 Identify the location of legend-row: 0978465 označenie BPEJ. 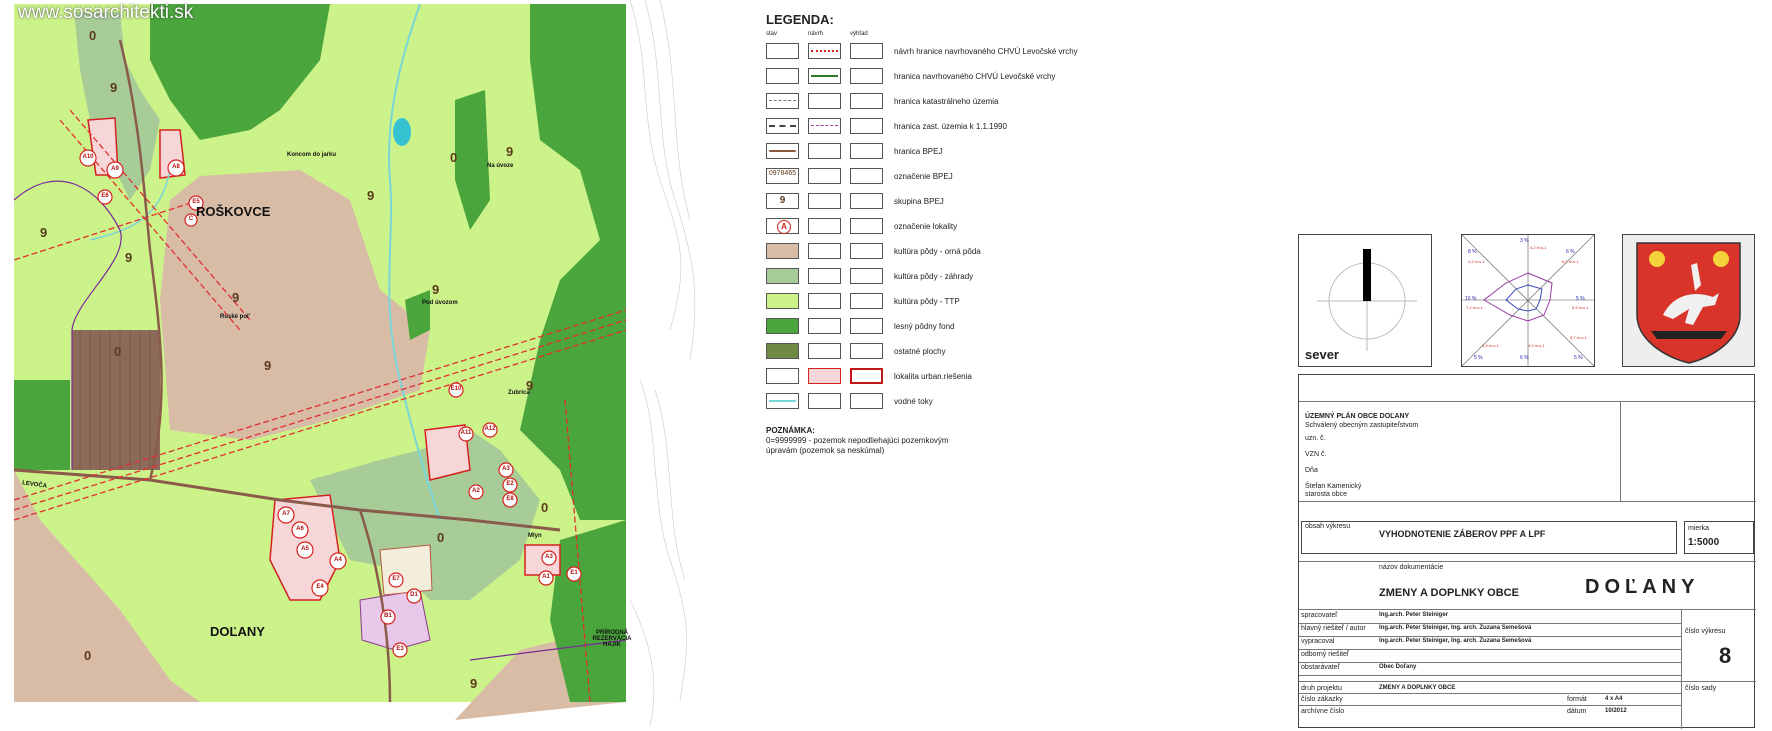
(931, 178).